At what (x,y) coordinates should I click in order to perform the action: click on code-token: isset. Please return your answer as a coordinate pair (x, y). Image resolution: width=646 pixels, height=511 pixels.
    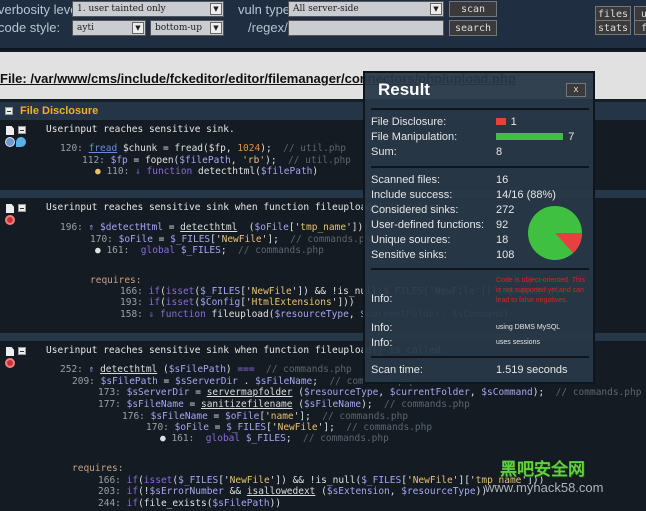
    Looking at the image, I should click on (158, 480).